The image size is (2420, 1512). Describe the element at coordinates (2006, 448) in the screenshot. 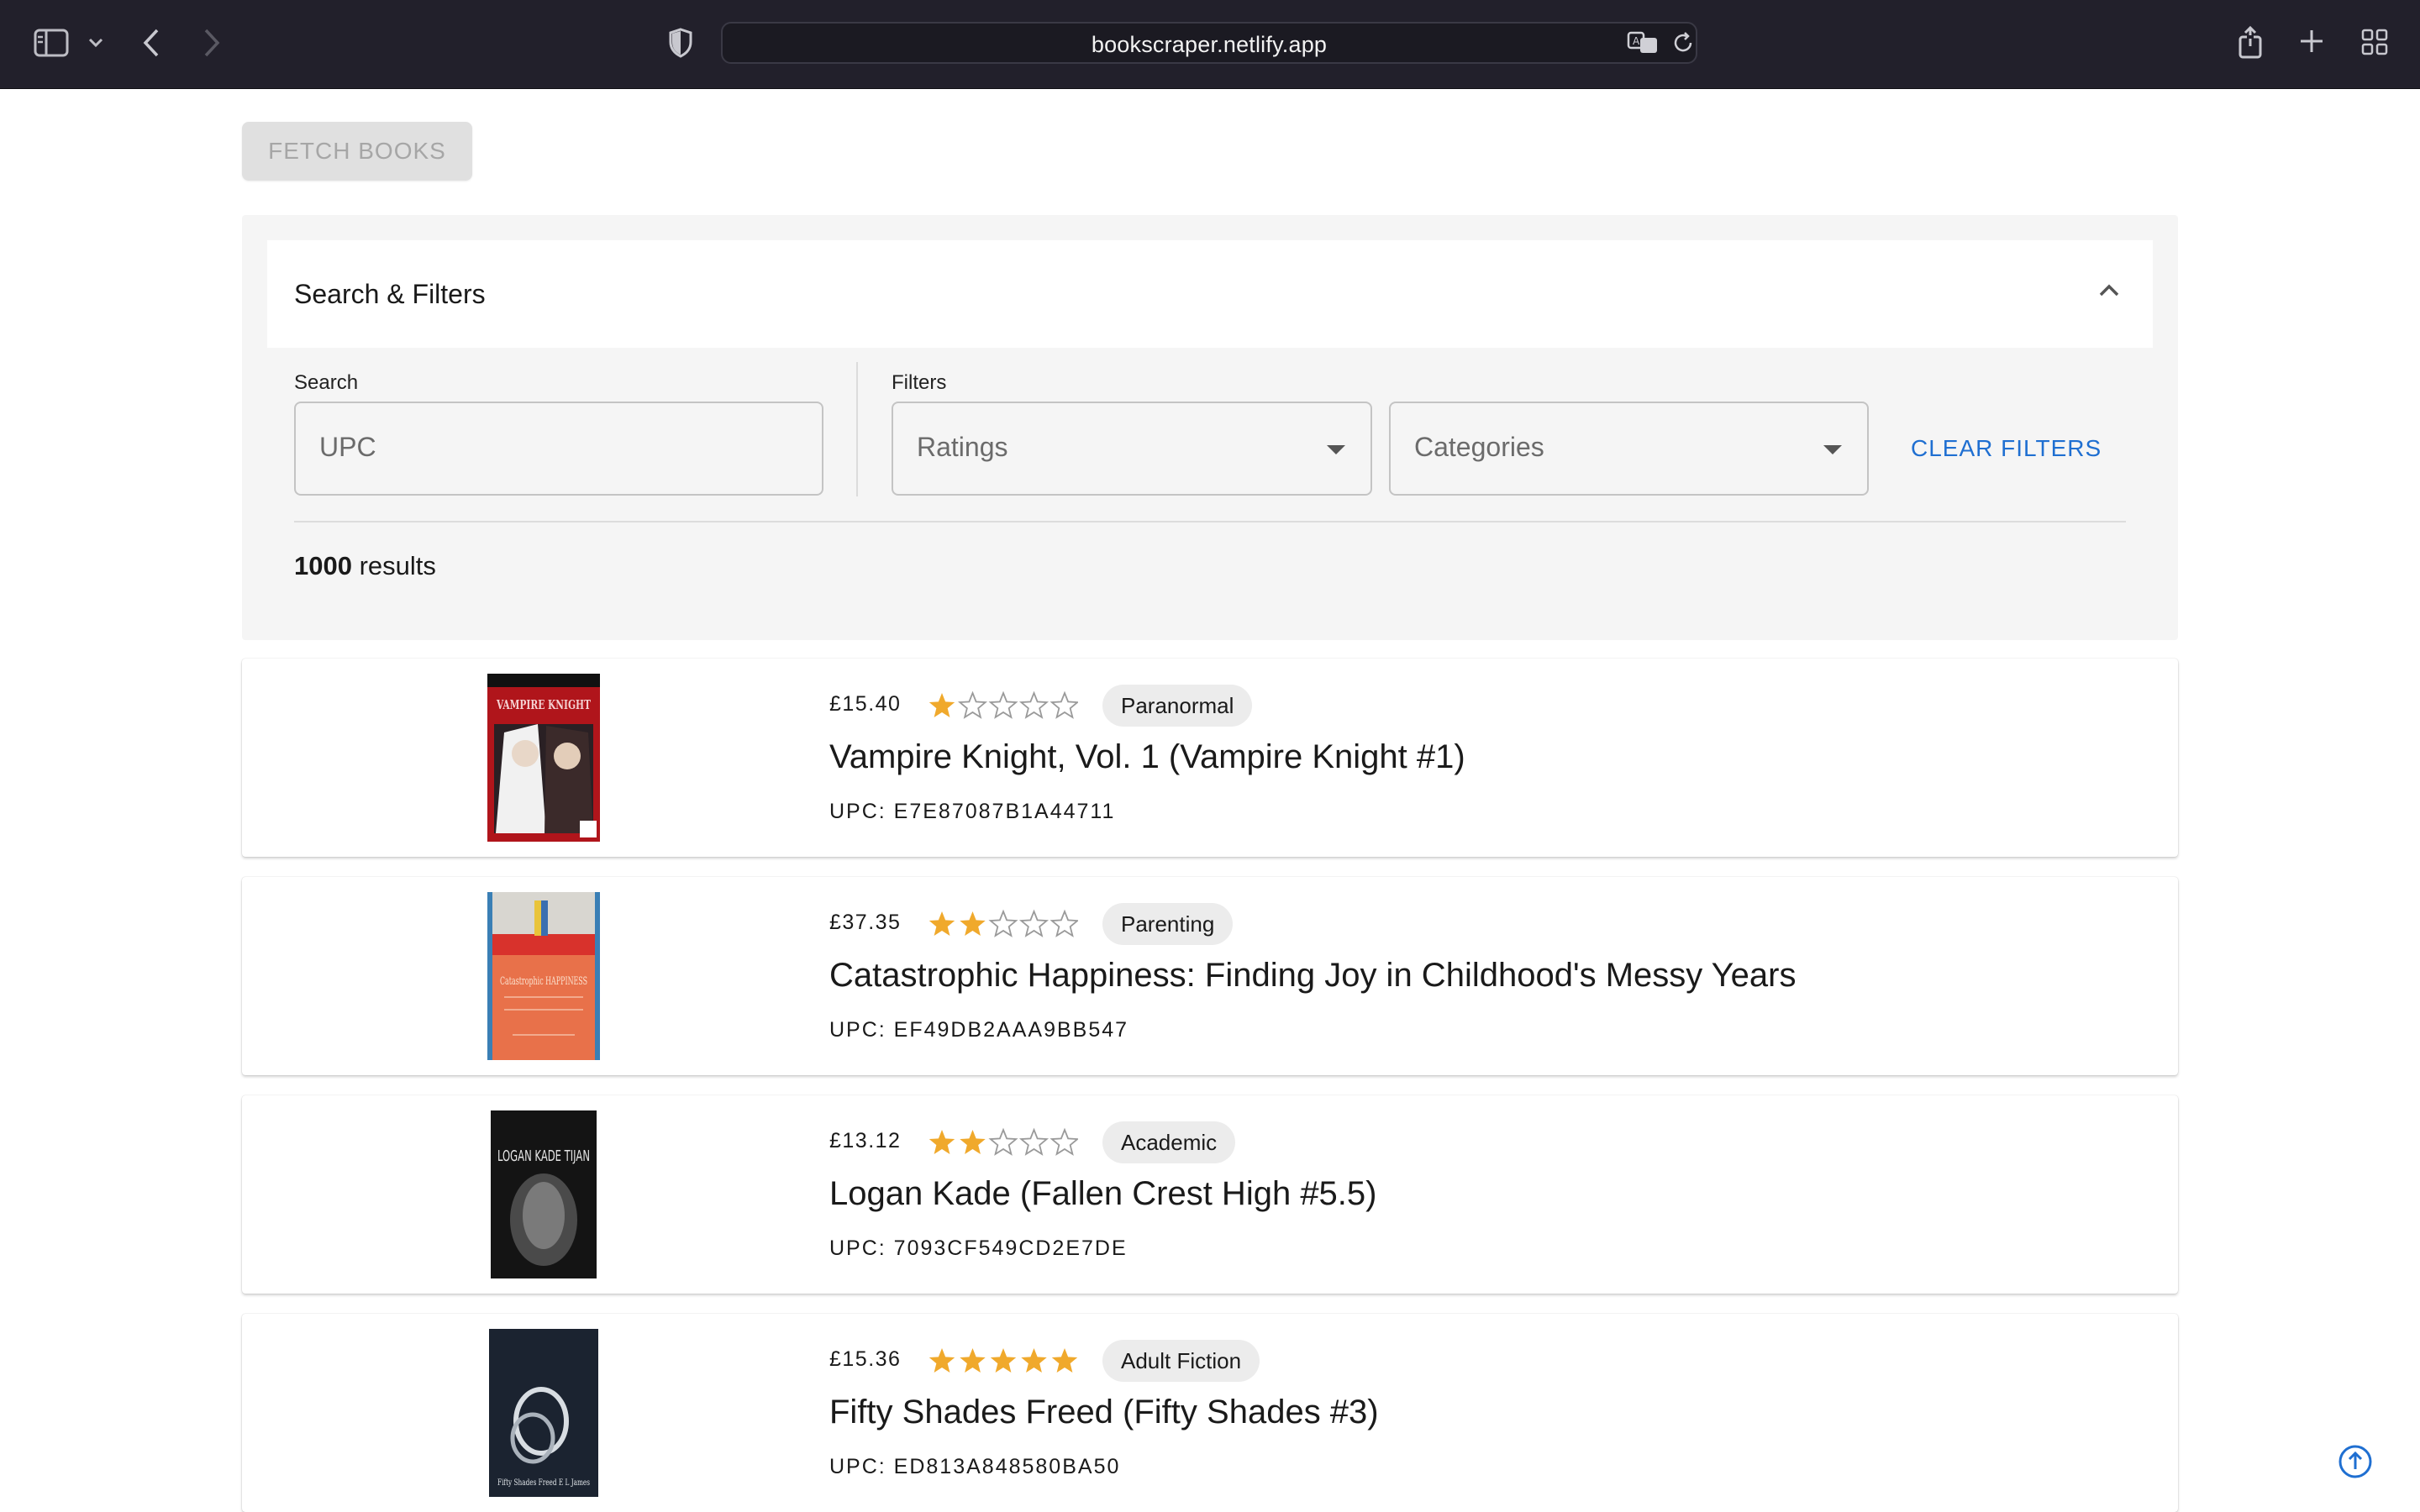

I see `clear-filters-button: CLEAR FILTERS` at that location.